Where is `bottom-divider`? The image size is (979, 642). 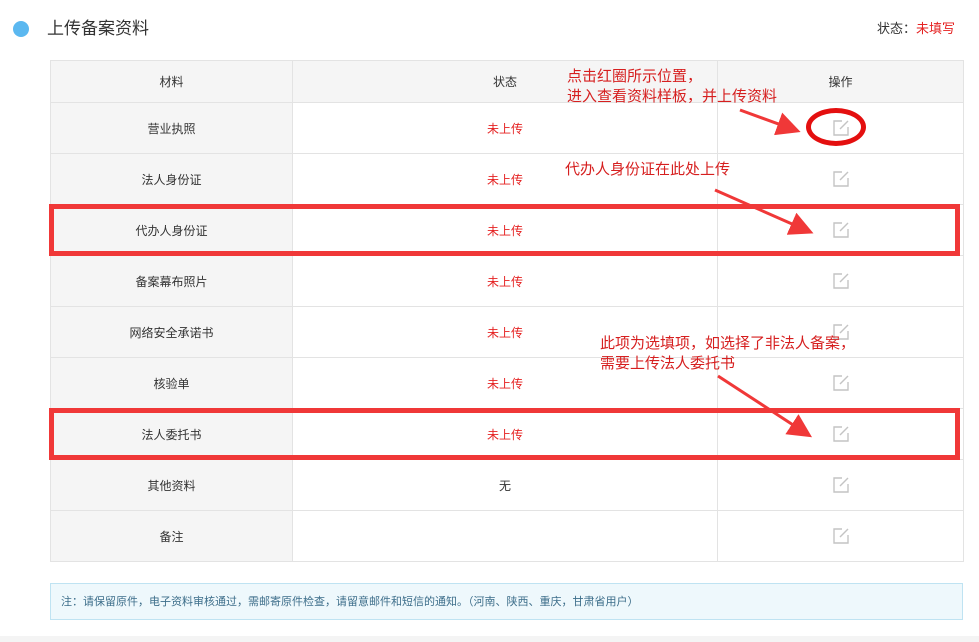
bottom-divider is located at coordinates (489, 639).